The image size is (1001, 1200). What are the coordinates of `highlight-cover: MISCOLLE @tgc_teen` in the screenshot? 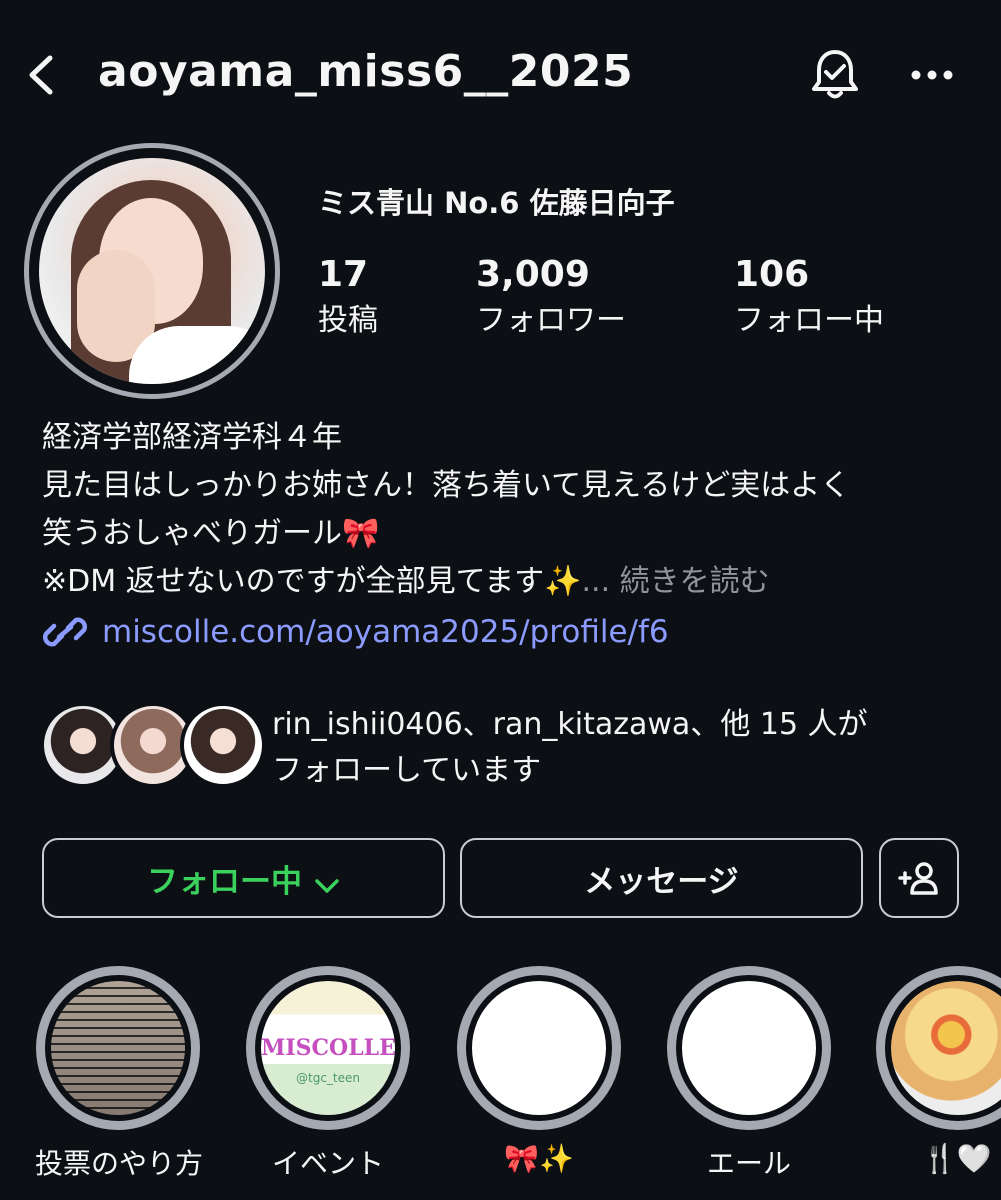 It's located at (328, 1048).